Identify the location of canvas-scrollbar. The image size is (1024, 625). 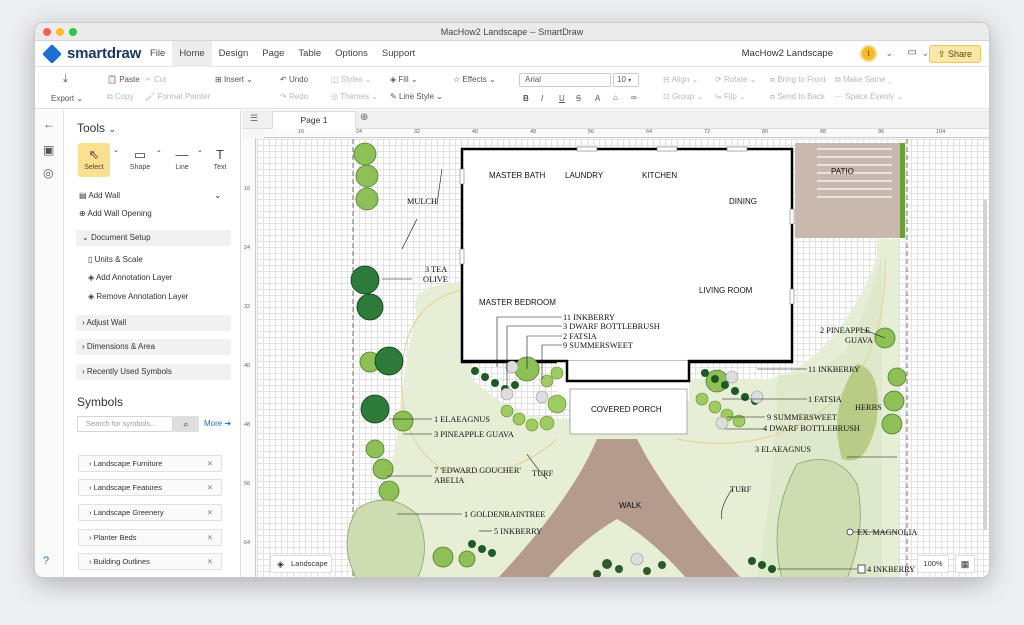
(985, 365).